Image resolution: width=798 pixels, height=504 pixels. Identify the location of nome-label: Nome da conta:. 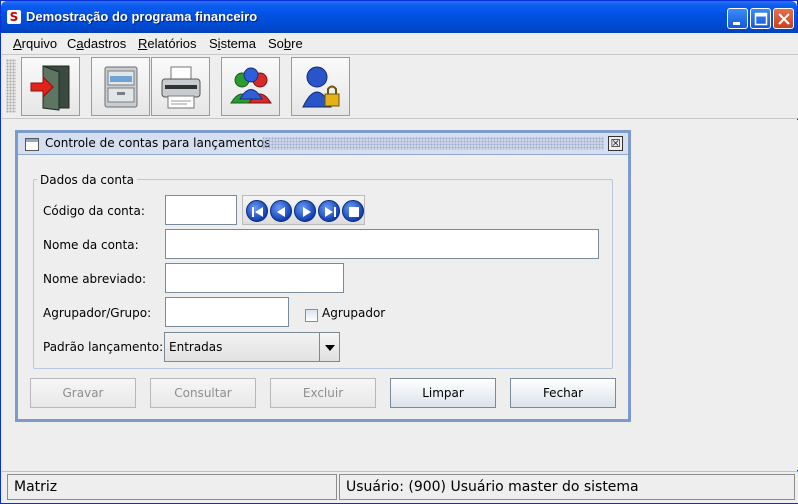
(91, 245).